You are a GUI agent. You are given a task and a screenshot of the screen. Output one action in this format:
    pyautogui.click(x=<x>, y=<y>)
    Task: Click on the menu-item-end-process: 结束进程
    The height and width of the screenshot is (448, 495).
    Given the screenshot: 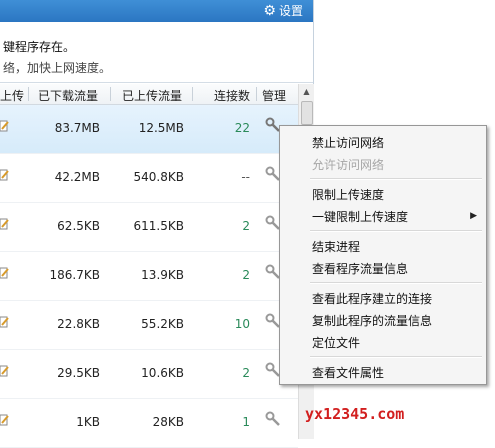 What is the action you would take?
    pyautogui.click(x=336, y=246)
    